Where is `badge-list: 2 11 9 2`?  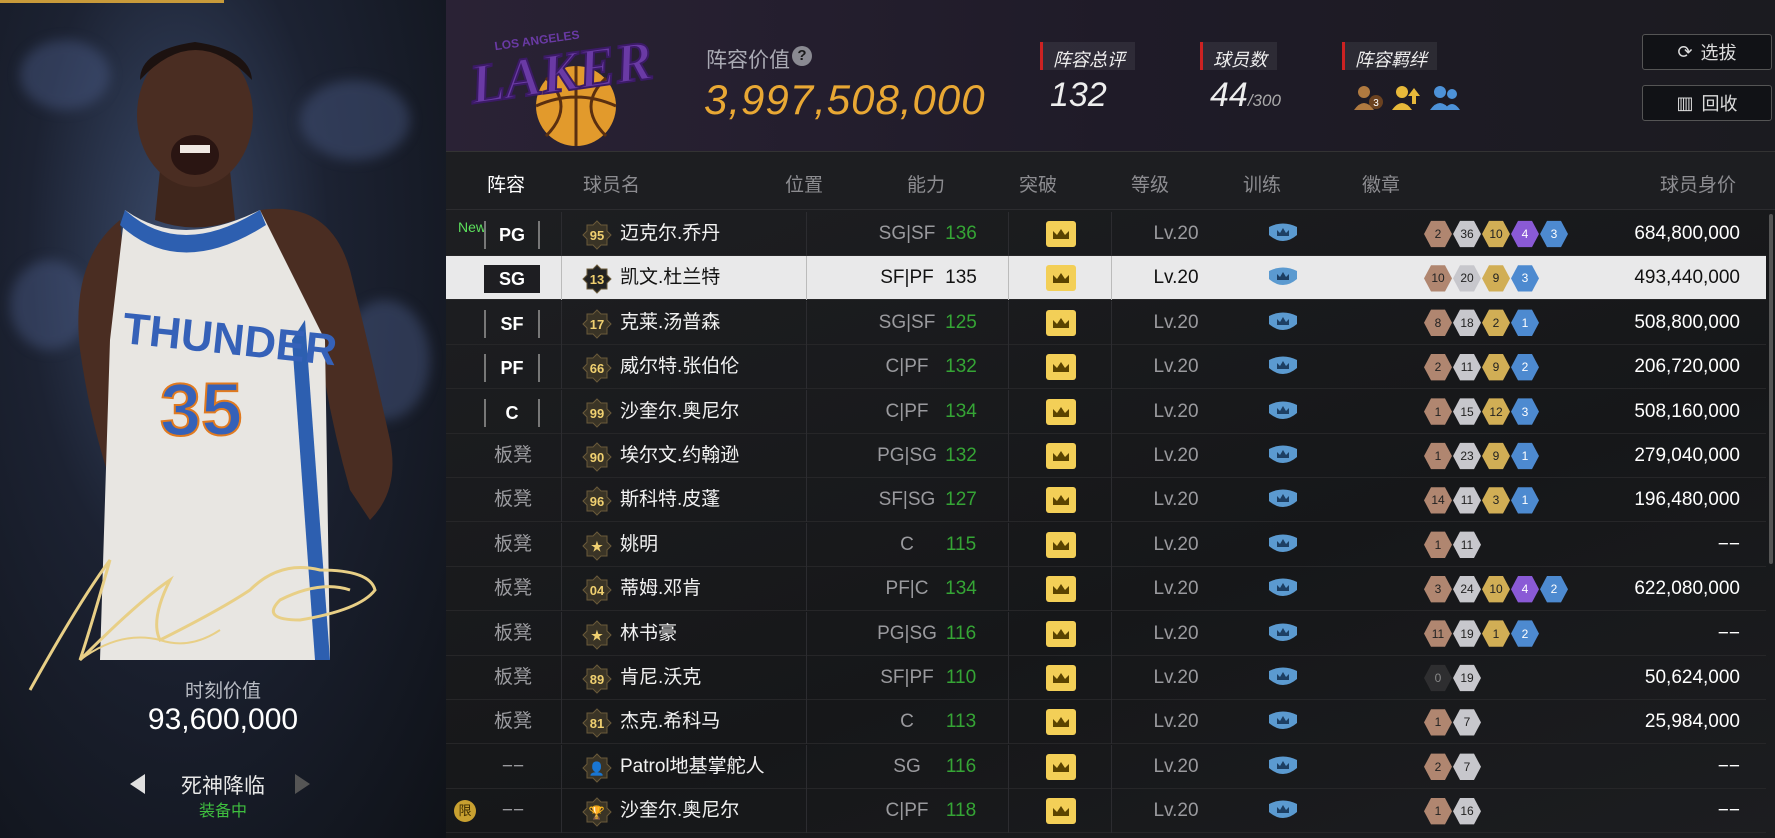 badge-list: 2 11 9 2 is located at coordinates (1481, 367).